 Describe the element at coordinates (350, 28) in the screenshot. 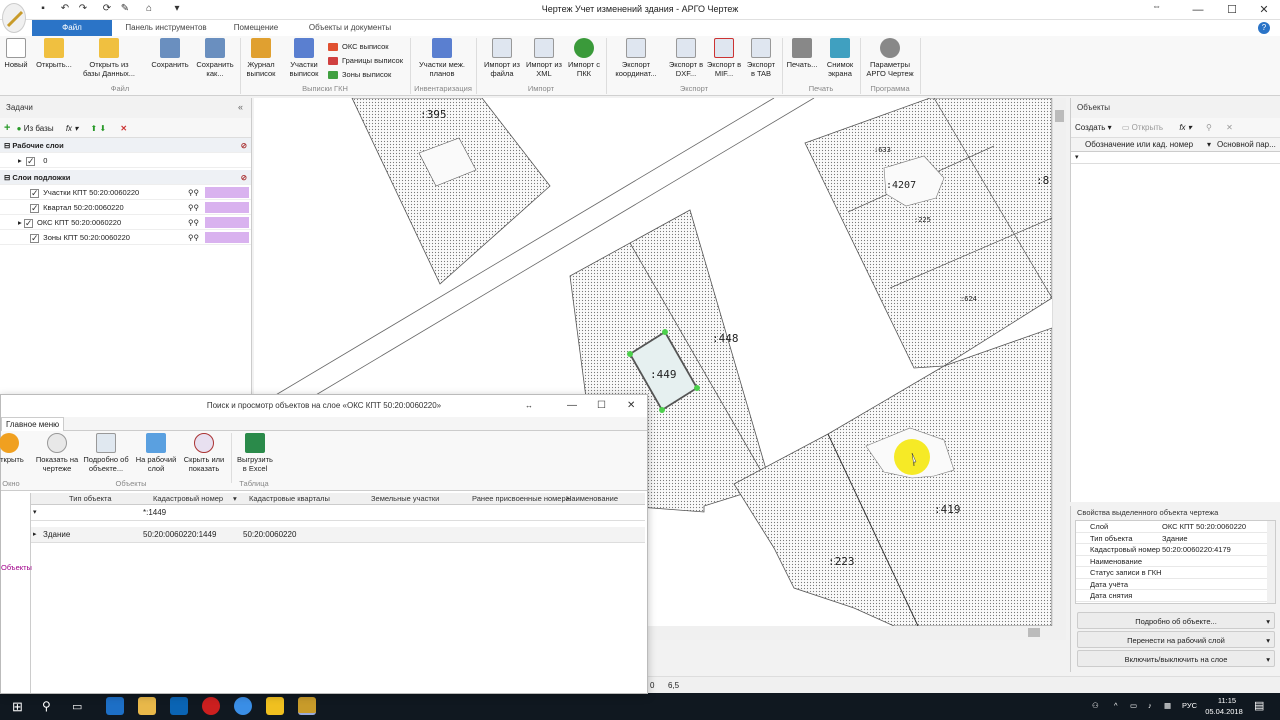

I see `tab-objects-docs: Объекты и документы` at that location.